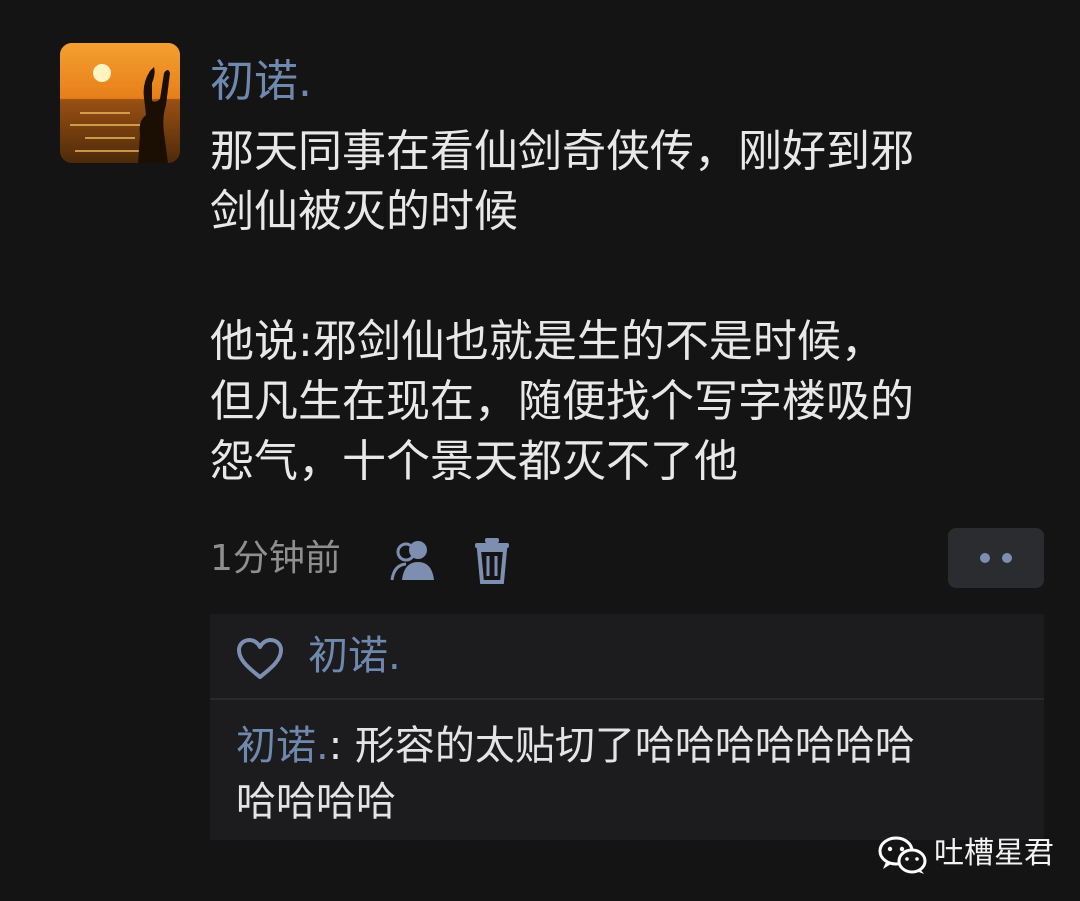 This screenshot has width=1080, height=901. I want to click on post-meta-row: 1分钟前, so click(630, 559).